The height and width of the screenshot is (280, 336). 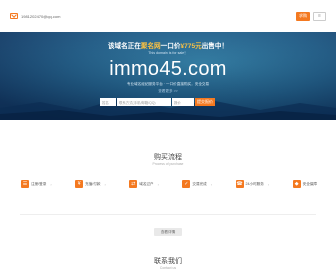 What do you see at coordinates (311, 16) in the screenshot?
I see `top-actions: 求购 ≡` at bounding box center [311, 16].